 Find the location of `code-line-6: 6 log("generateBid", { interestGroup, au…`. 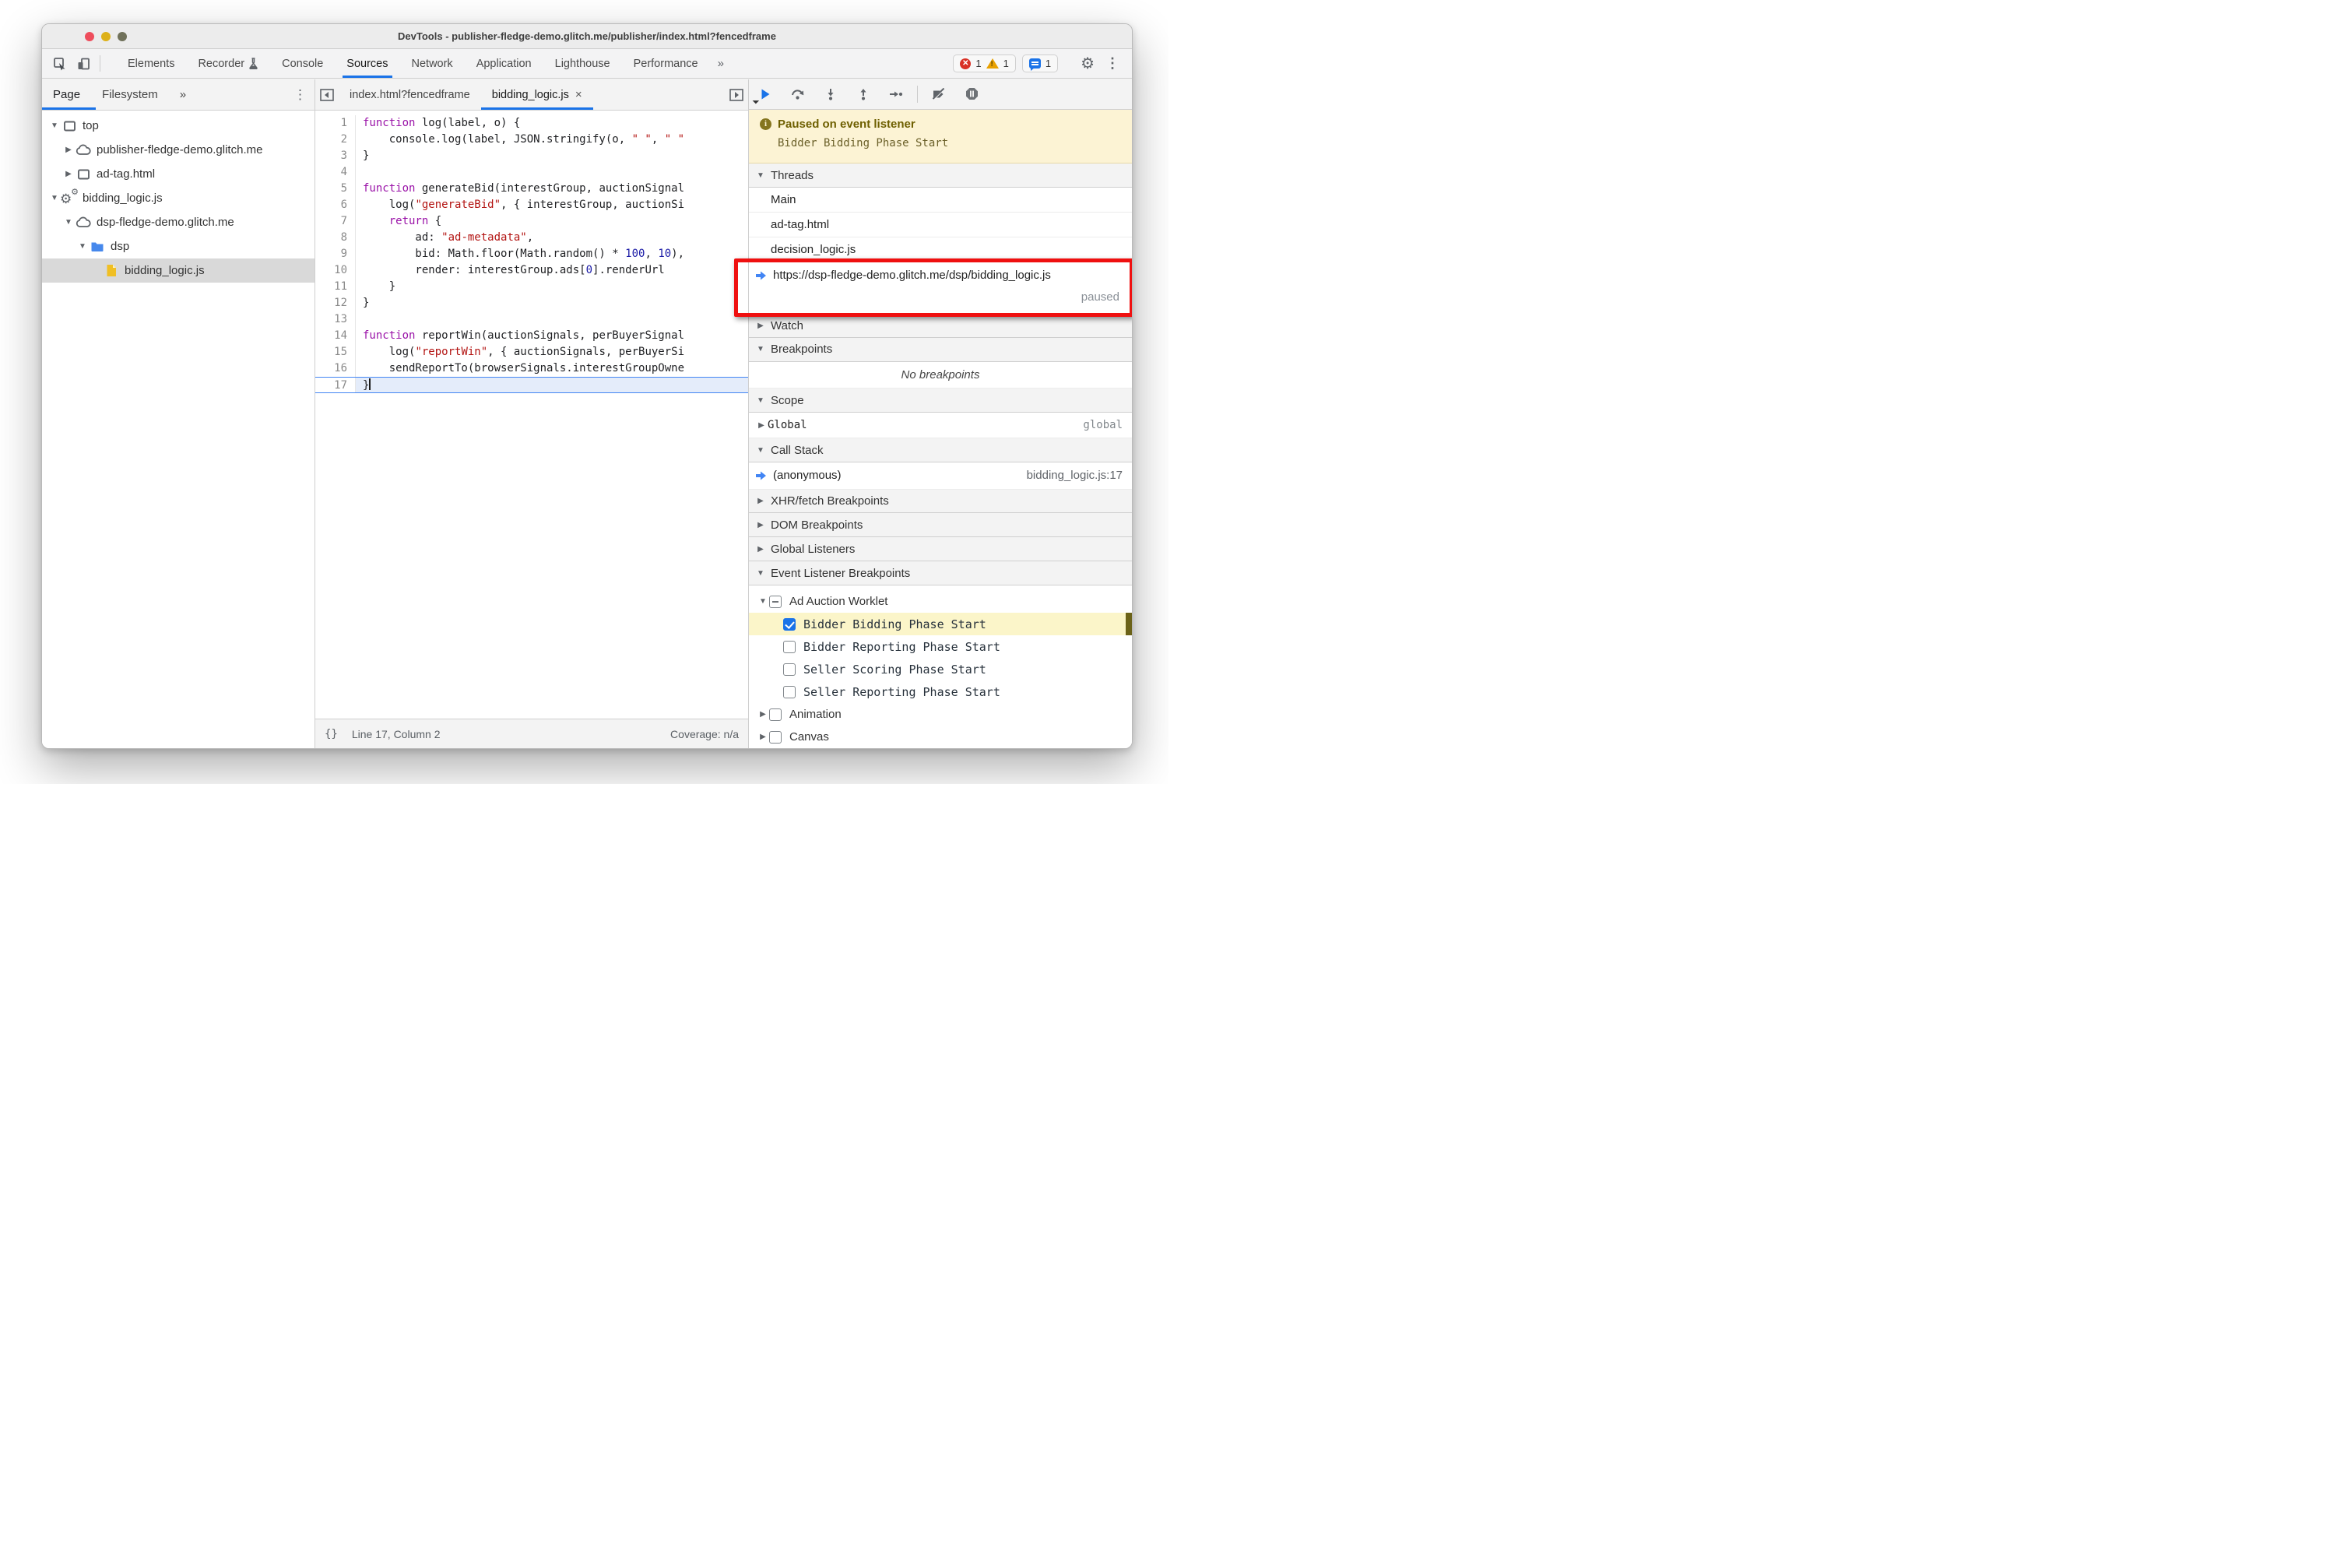

code-line-6: 6 log("generateBid", { interestGroup, au… is located at coordinates (531, 205).